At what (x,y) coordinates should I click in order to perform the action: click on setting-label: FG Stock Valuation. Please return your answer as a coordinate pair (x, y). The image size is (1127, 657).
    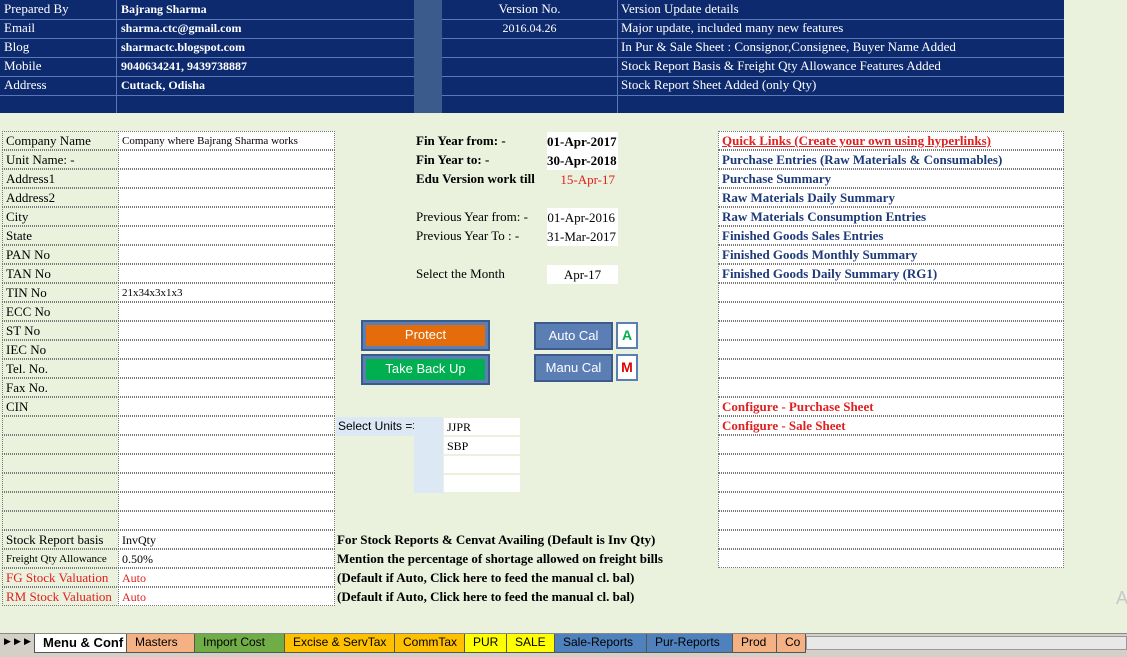
    Looking at the image, I should click on (60, 577).